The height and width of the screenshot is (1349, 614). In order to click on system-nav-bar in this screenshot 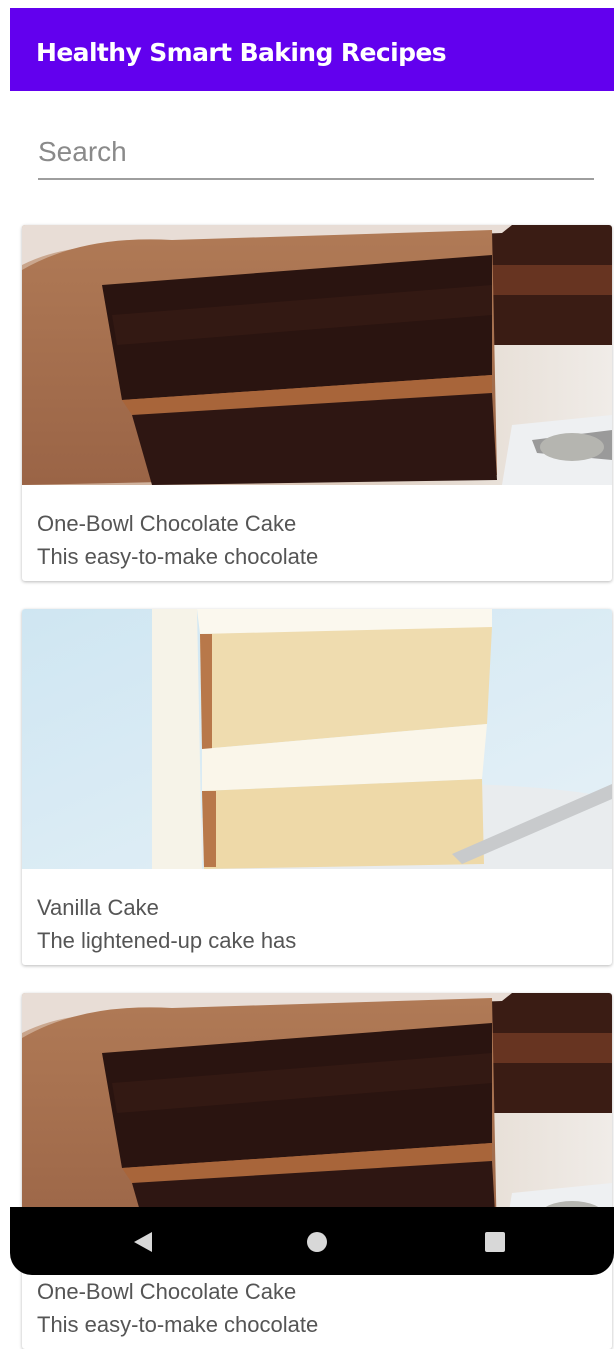, I will do `click(312, 1241)`.